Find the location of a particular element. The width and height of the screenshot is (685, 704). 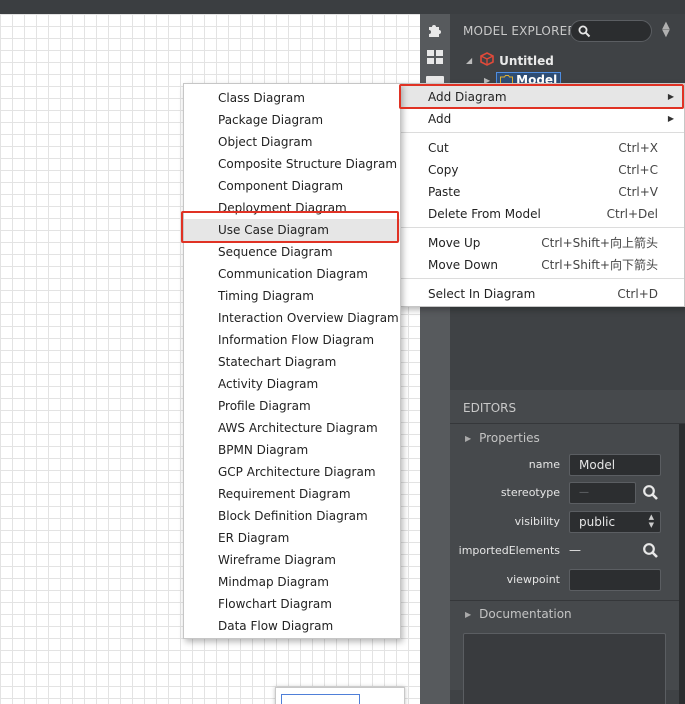

stereotype-search-icon is located at coordinates (651, 493).